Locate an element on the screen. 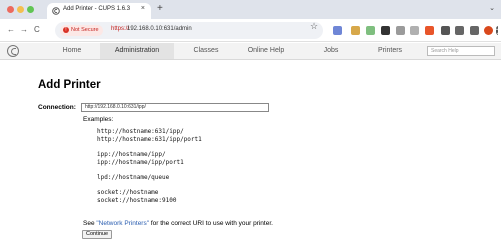 The height and width of the screenshot is (244, 501). profile-avatar-icon is located at coordinates (488, 30).